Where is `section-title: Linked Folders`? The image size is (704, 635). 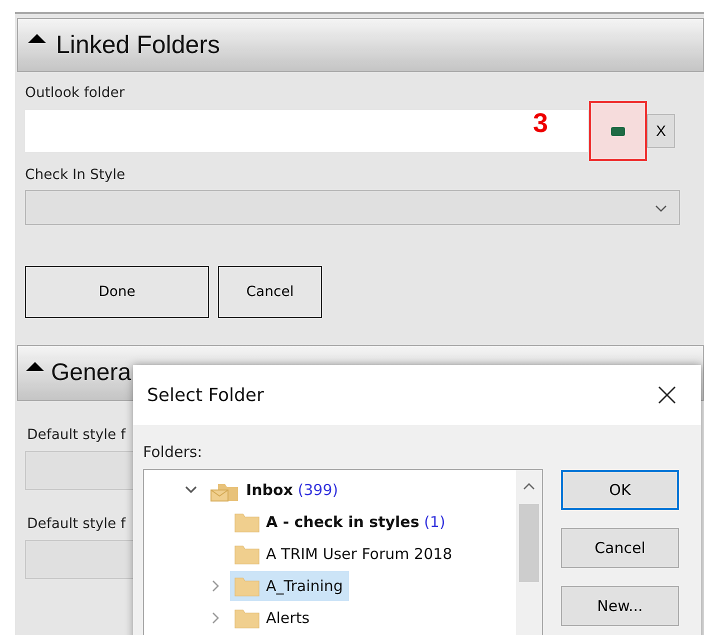
section-title: Linked Folders is located at coordinates (138, 45).